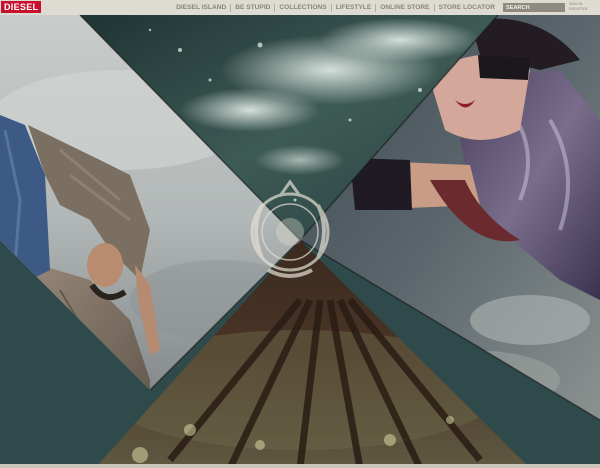 The image size is (600, 468). Describe the element at coordinates (404, 7) in the screenshot. I see `nav-online-store: ONLINE STORE` at that location.